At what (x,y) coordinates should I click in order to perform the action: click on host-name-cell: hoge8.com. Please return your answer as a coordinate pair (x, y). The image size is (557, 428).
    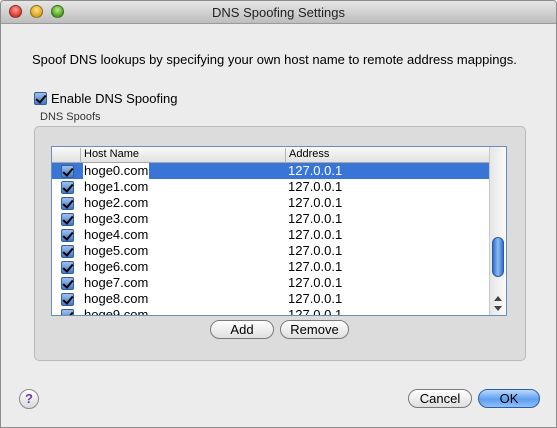
    Looking at the image, I should click on (116, 299).